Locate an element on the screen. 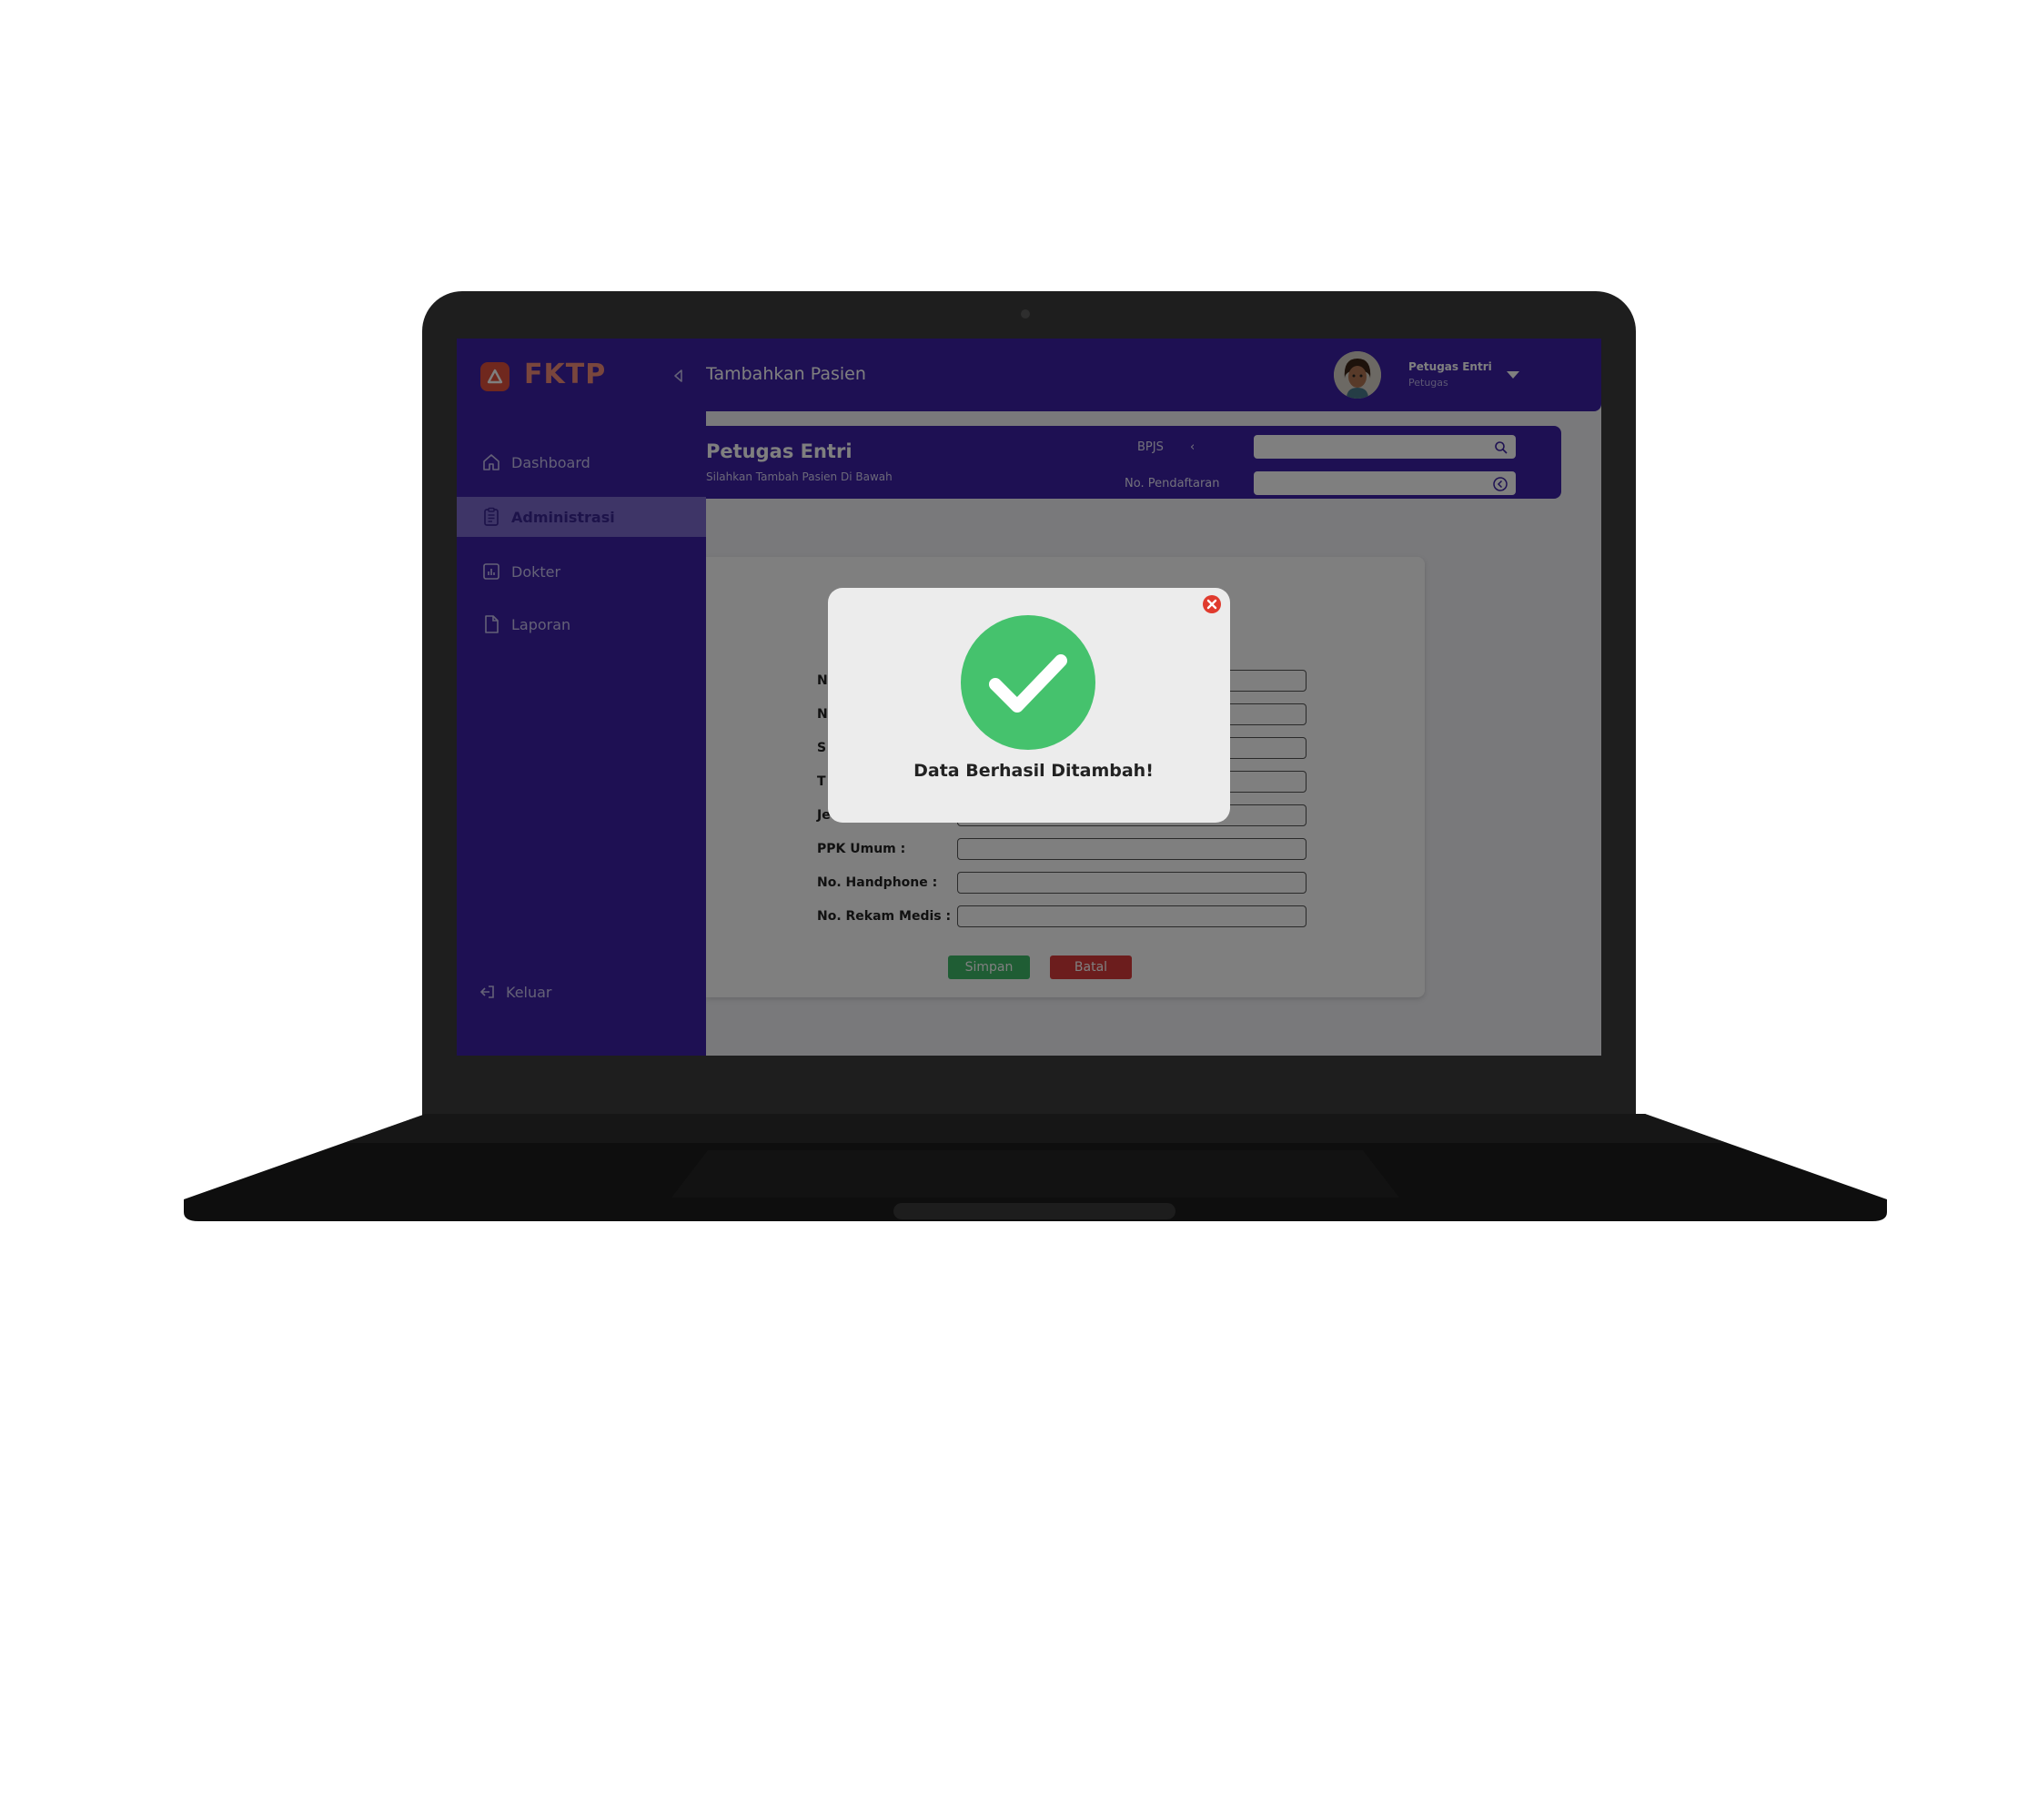 This screenshot has height=1820, width=2038. check-circle-icon is located at coordinates (1028, 683).